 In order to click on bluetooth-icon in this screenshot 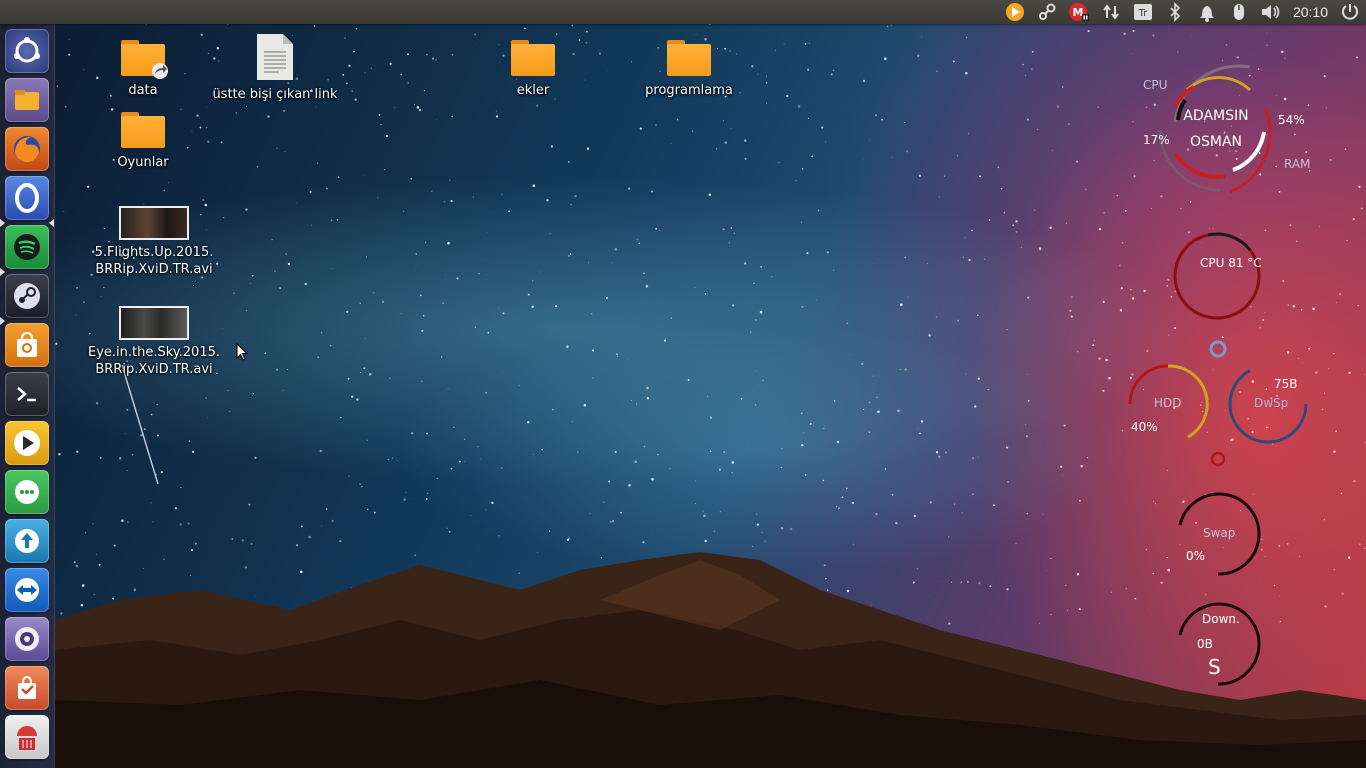, I will do `click(1175, 12)`.